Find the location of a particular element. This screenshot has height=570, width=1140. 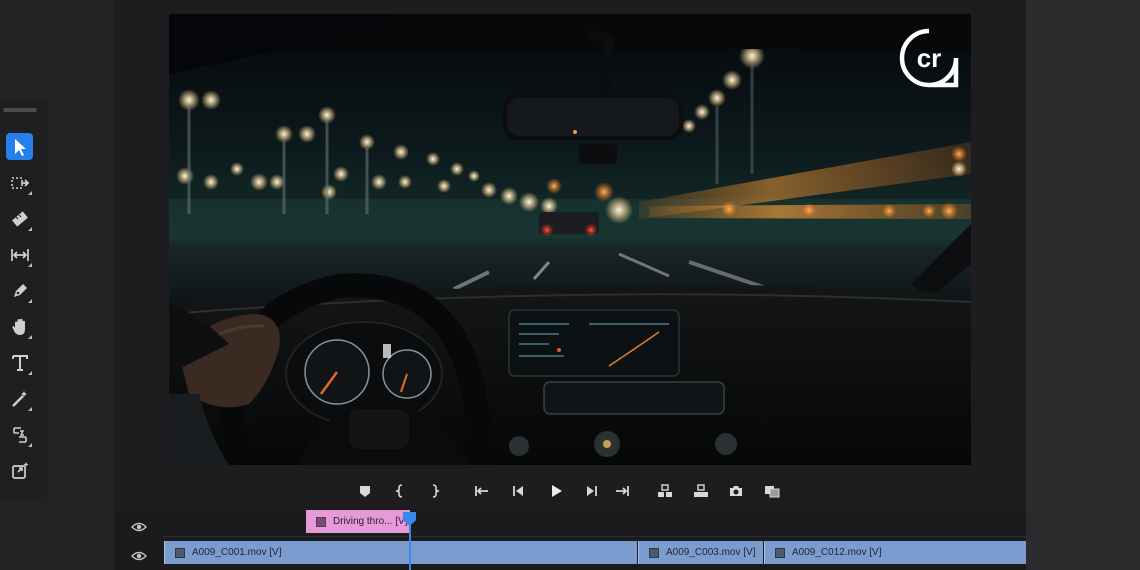

slip-icon is located at coordinates (19, 254).